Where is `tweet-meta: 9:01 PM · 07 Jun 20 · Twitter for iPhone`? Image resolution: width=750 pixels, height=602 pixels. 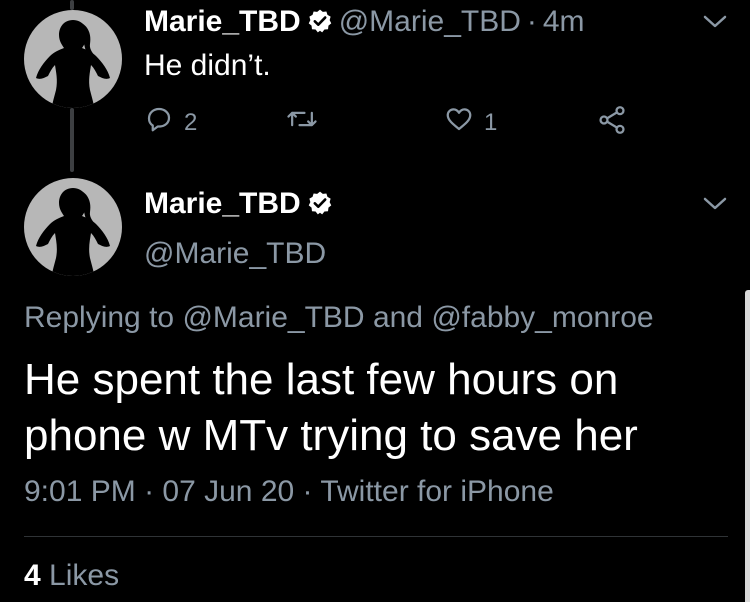
tweet-meta: 9:01 PM · 07 Jun 20 · Twitter for iPhone is located at coordinates (289, 492).